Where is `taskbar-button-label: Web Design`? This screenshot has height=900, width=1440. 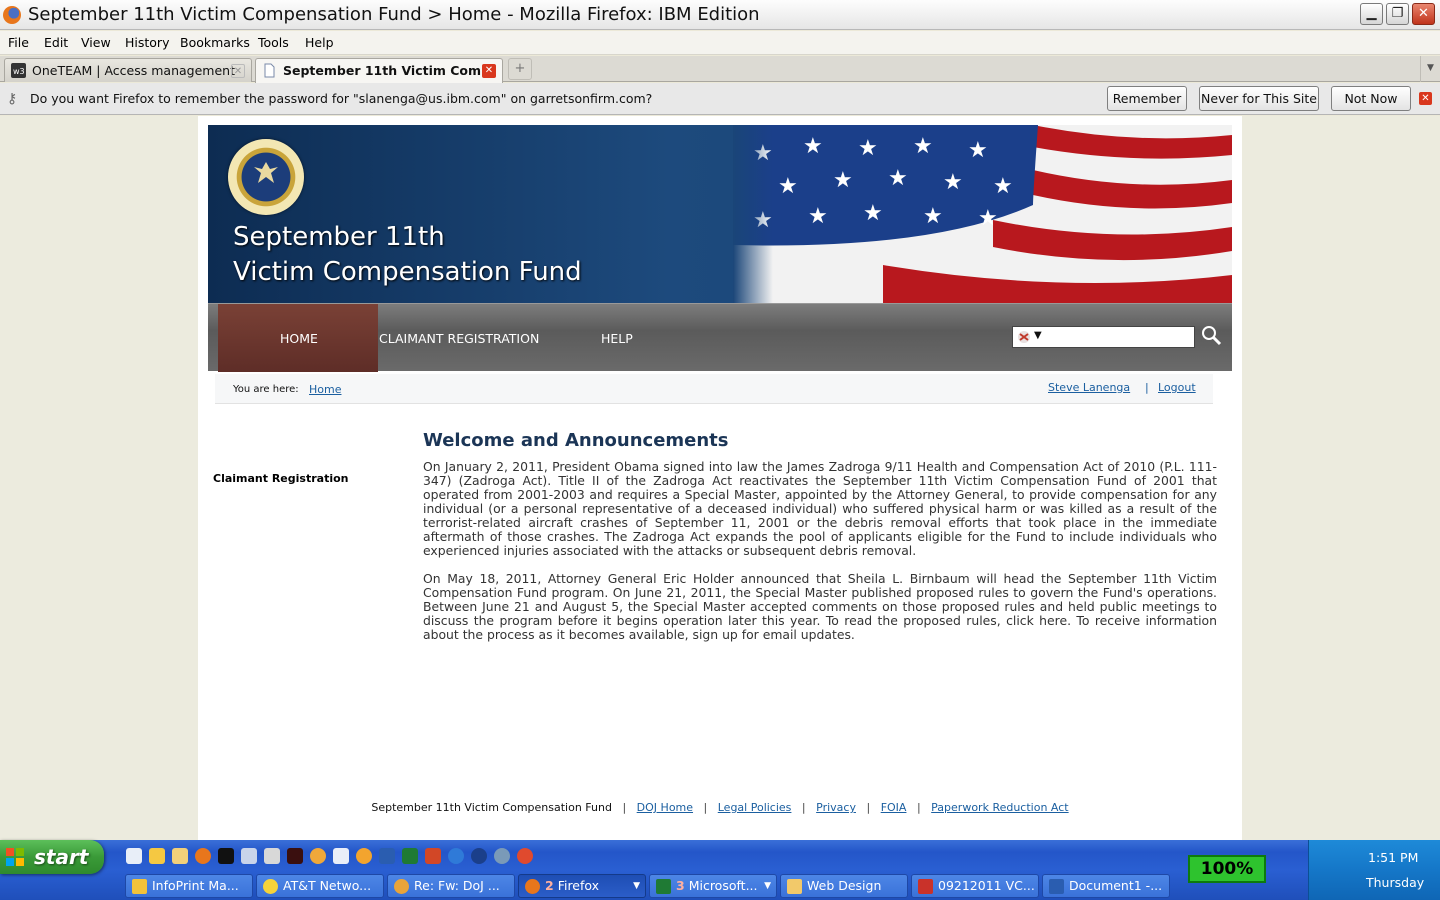
taskbar-button-label: Web Design is located at coordinates (844, 885).